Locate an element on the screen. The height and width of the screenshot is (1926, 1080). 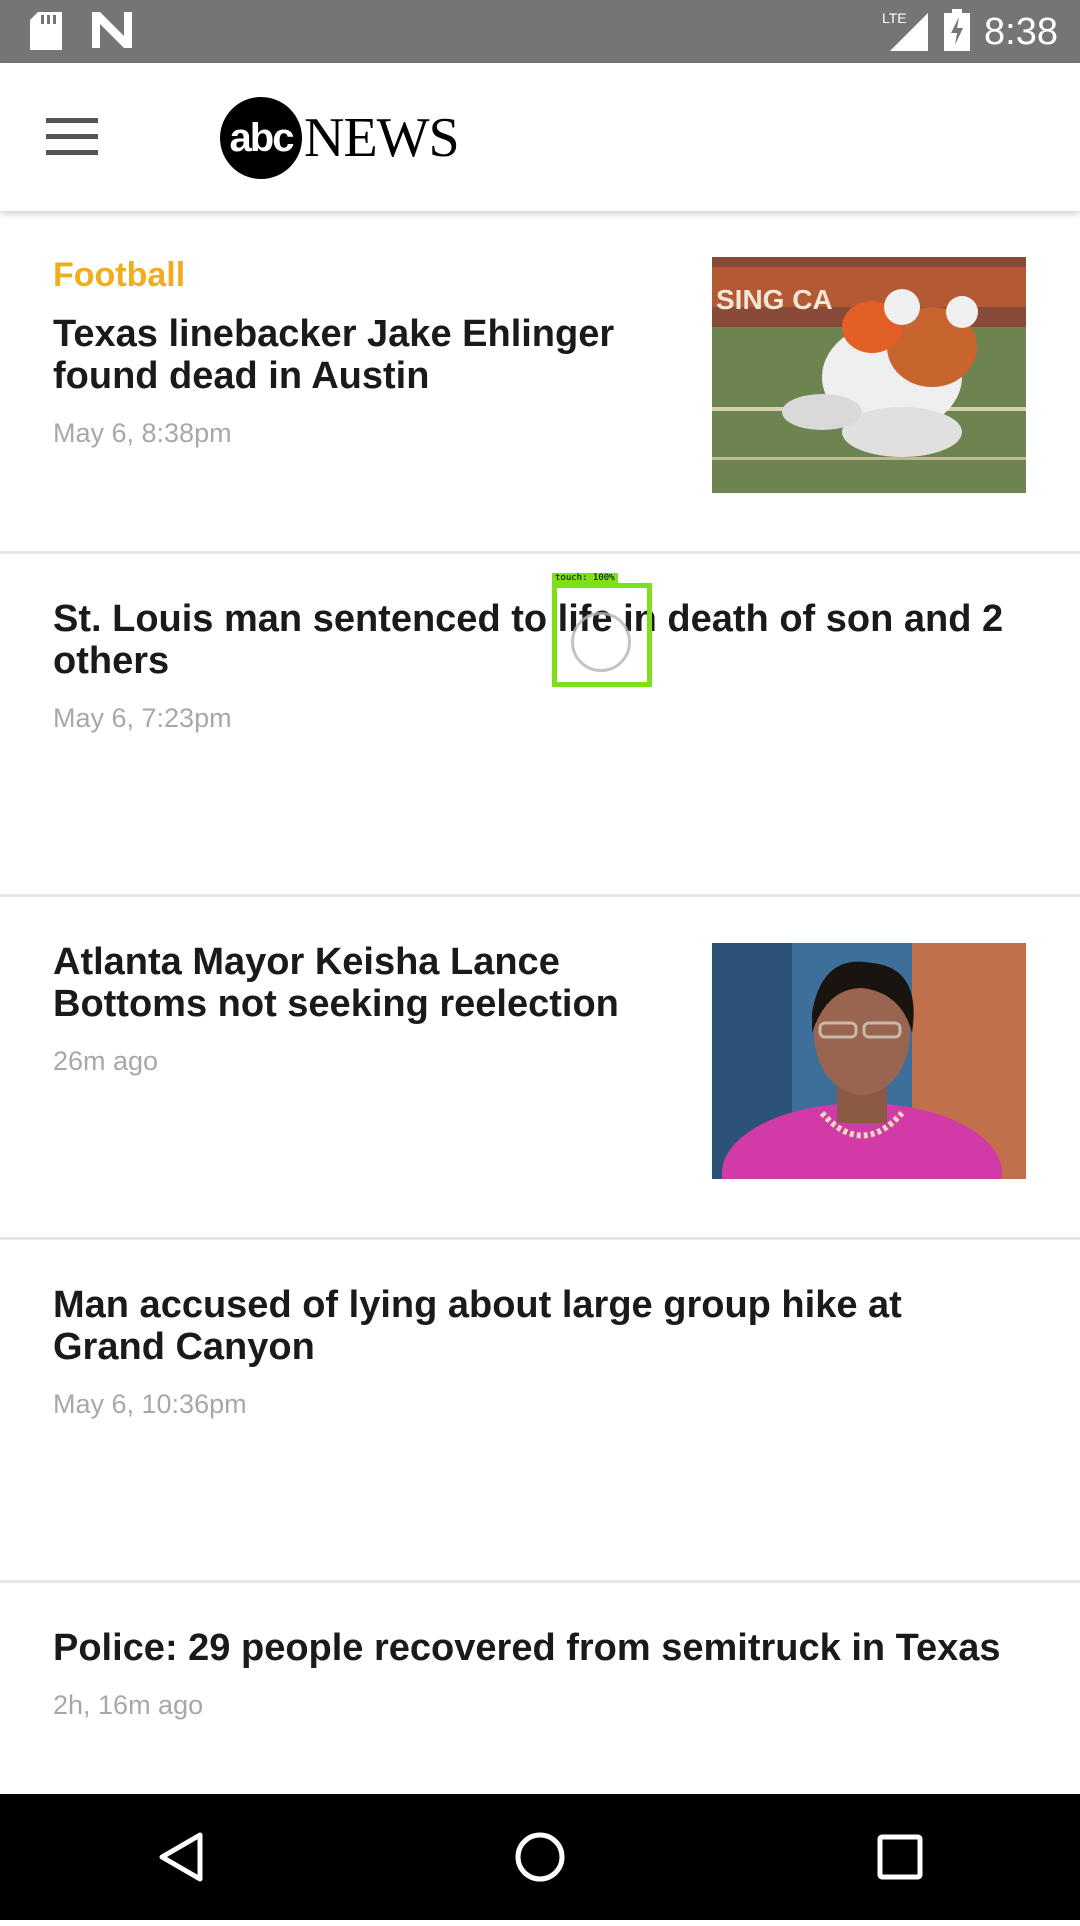
system-nav-bar is located at coordinates (540, 1857).